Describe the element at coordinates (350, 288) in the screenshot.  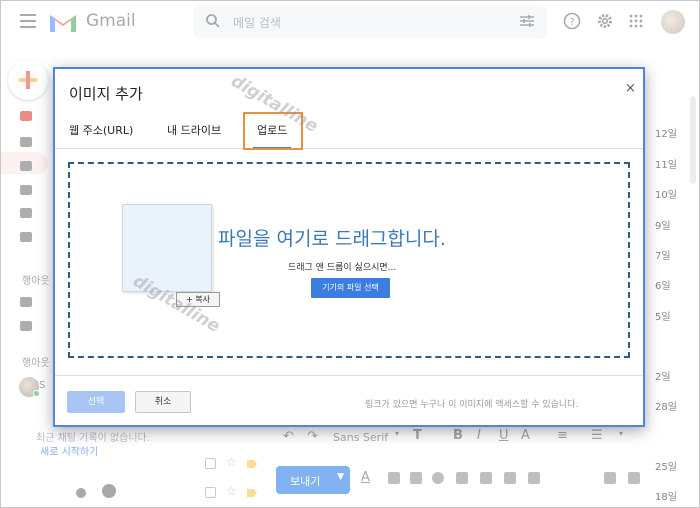
I see `choose-file-button: 기기의 파일 선택` at that location.